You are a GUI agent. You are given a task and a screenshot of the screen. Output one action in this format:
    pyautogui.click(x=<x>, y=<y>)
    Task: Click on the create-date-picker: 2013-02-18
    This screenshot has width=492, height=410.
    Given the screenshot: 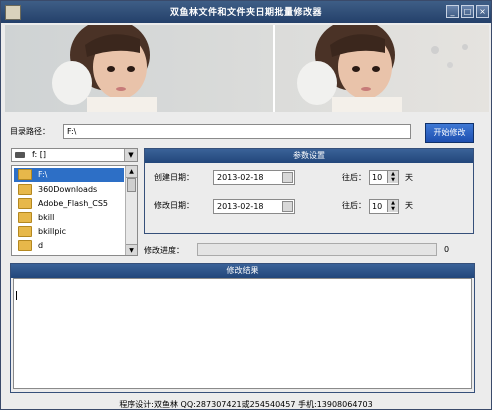 What is the action you would take?
    pyautogui.click(x=254, y=177)
    